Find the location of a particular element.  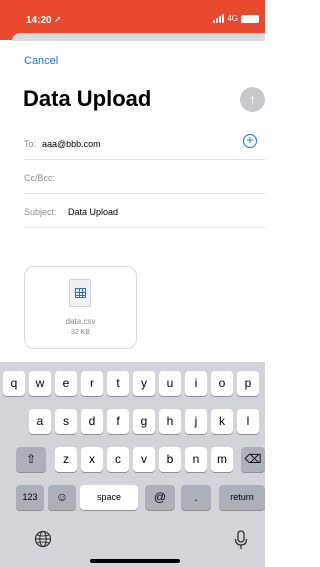

to-value: aaa@bbb.com is located at coordinates (71, 144).